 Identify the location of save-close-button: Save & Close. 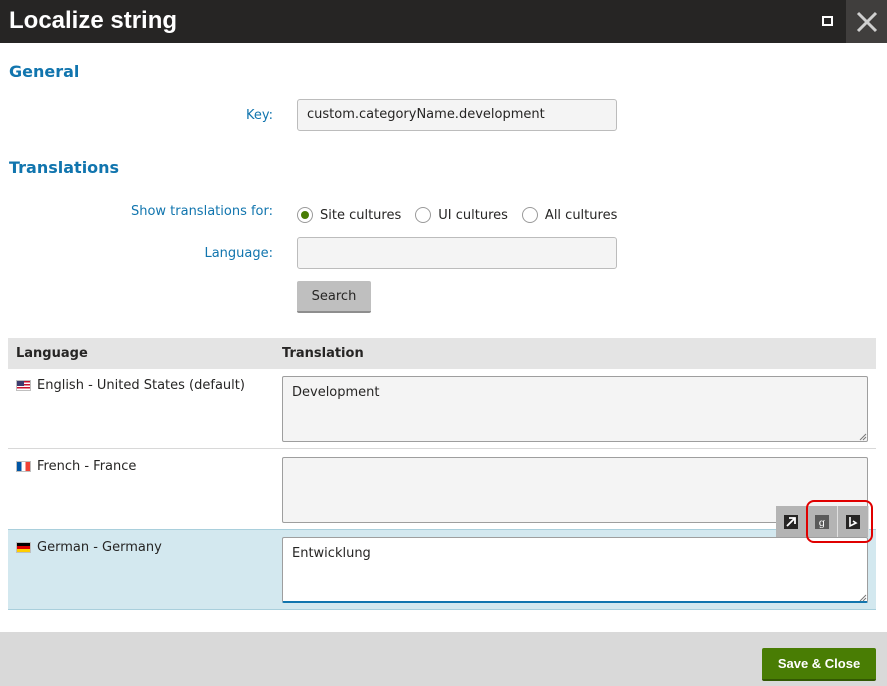
(819, 664).